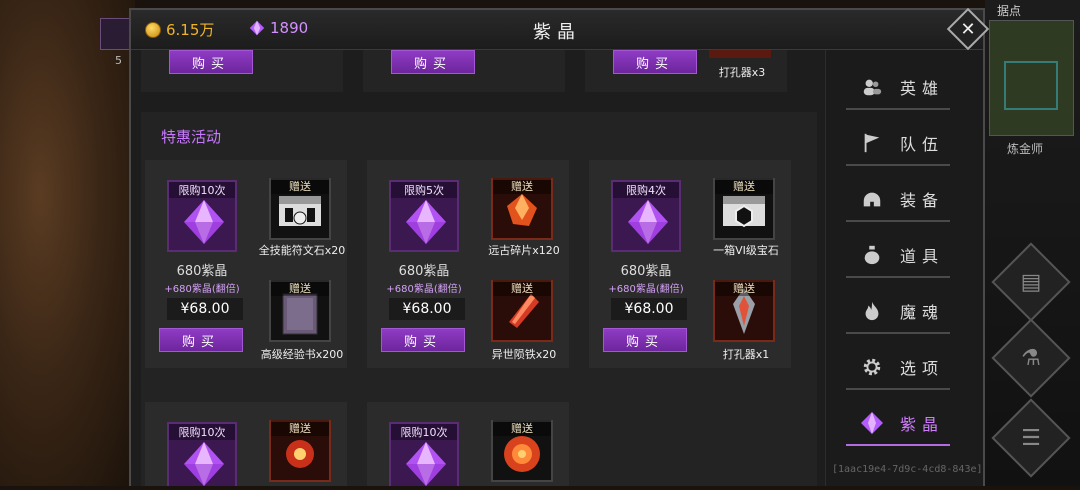 This screenshot has width=1080, height=490. Describe the element at coordinates (1025, 149) in the screenshot. I see `alchemist-label: 炼金师` at that location.